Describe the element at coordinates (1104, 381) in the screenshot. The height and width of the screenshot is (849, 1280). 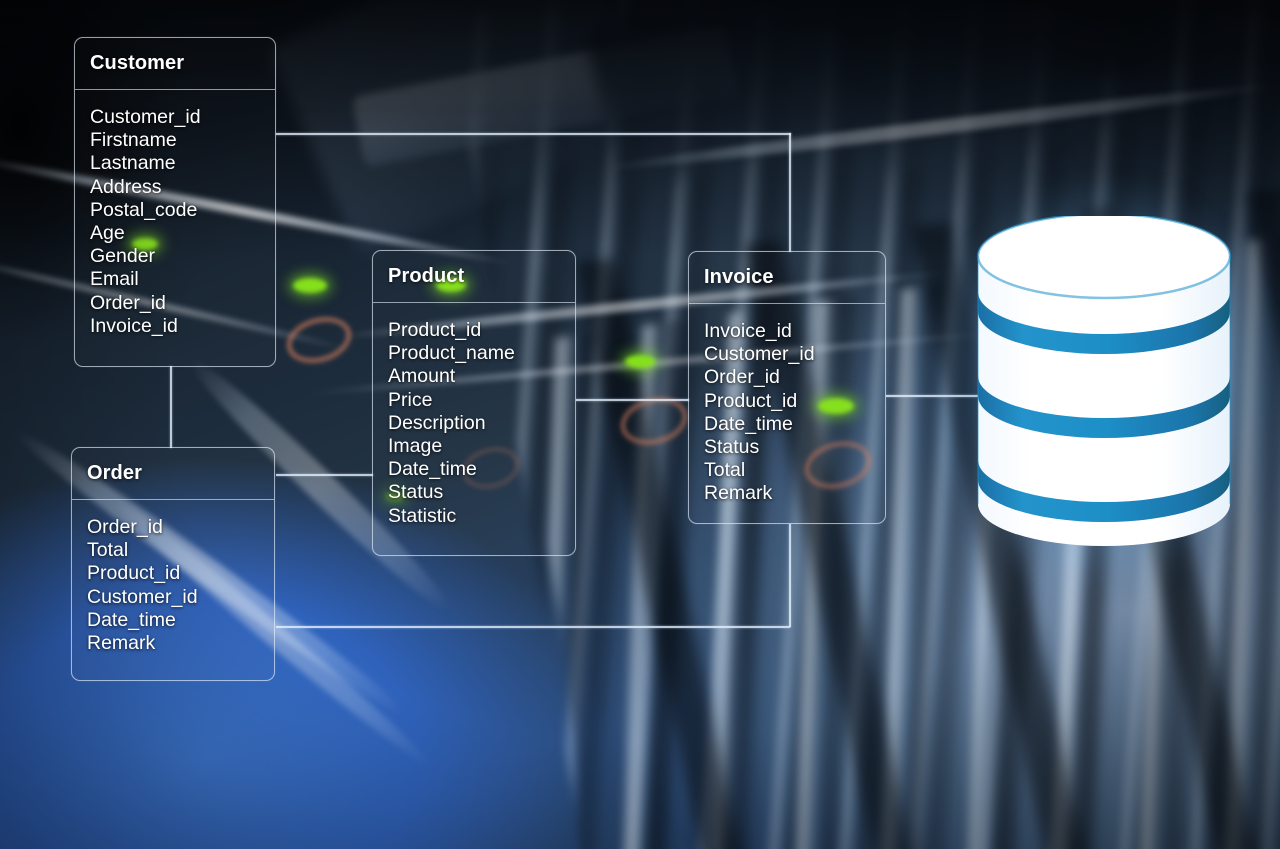
I see `database-cylinder-svg` at that location.